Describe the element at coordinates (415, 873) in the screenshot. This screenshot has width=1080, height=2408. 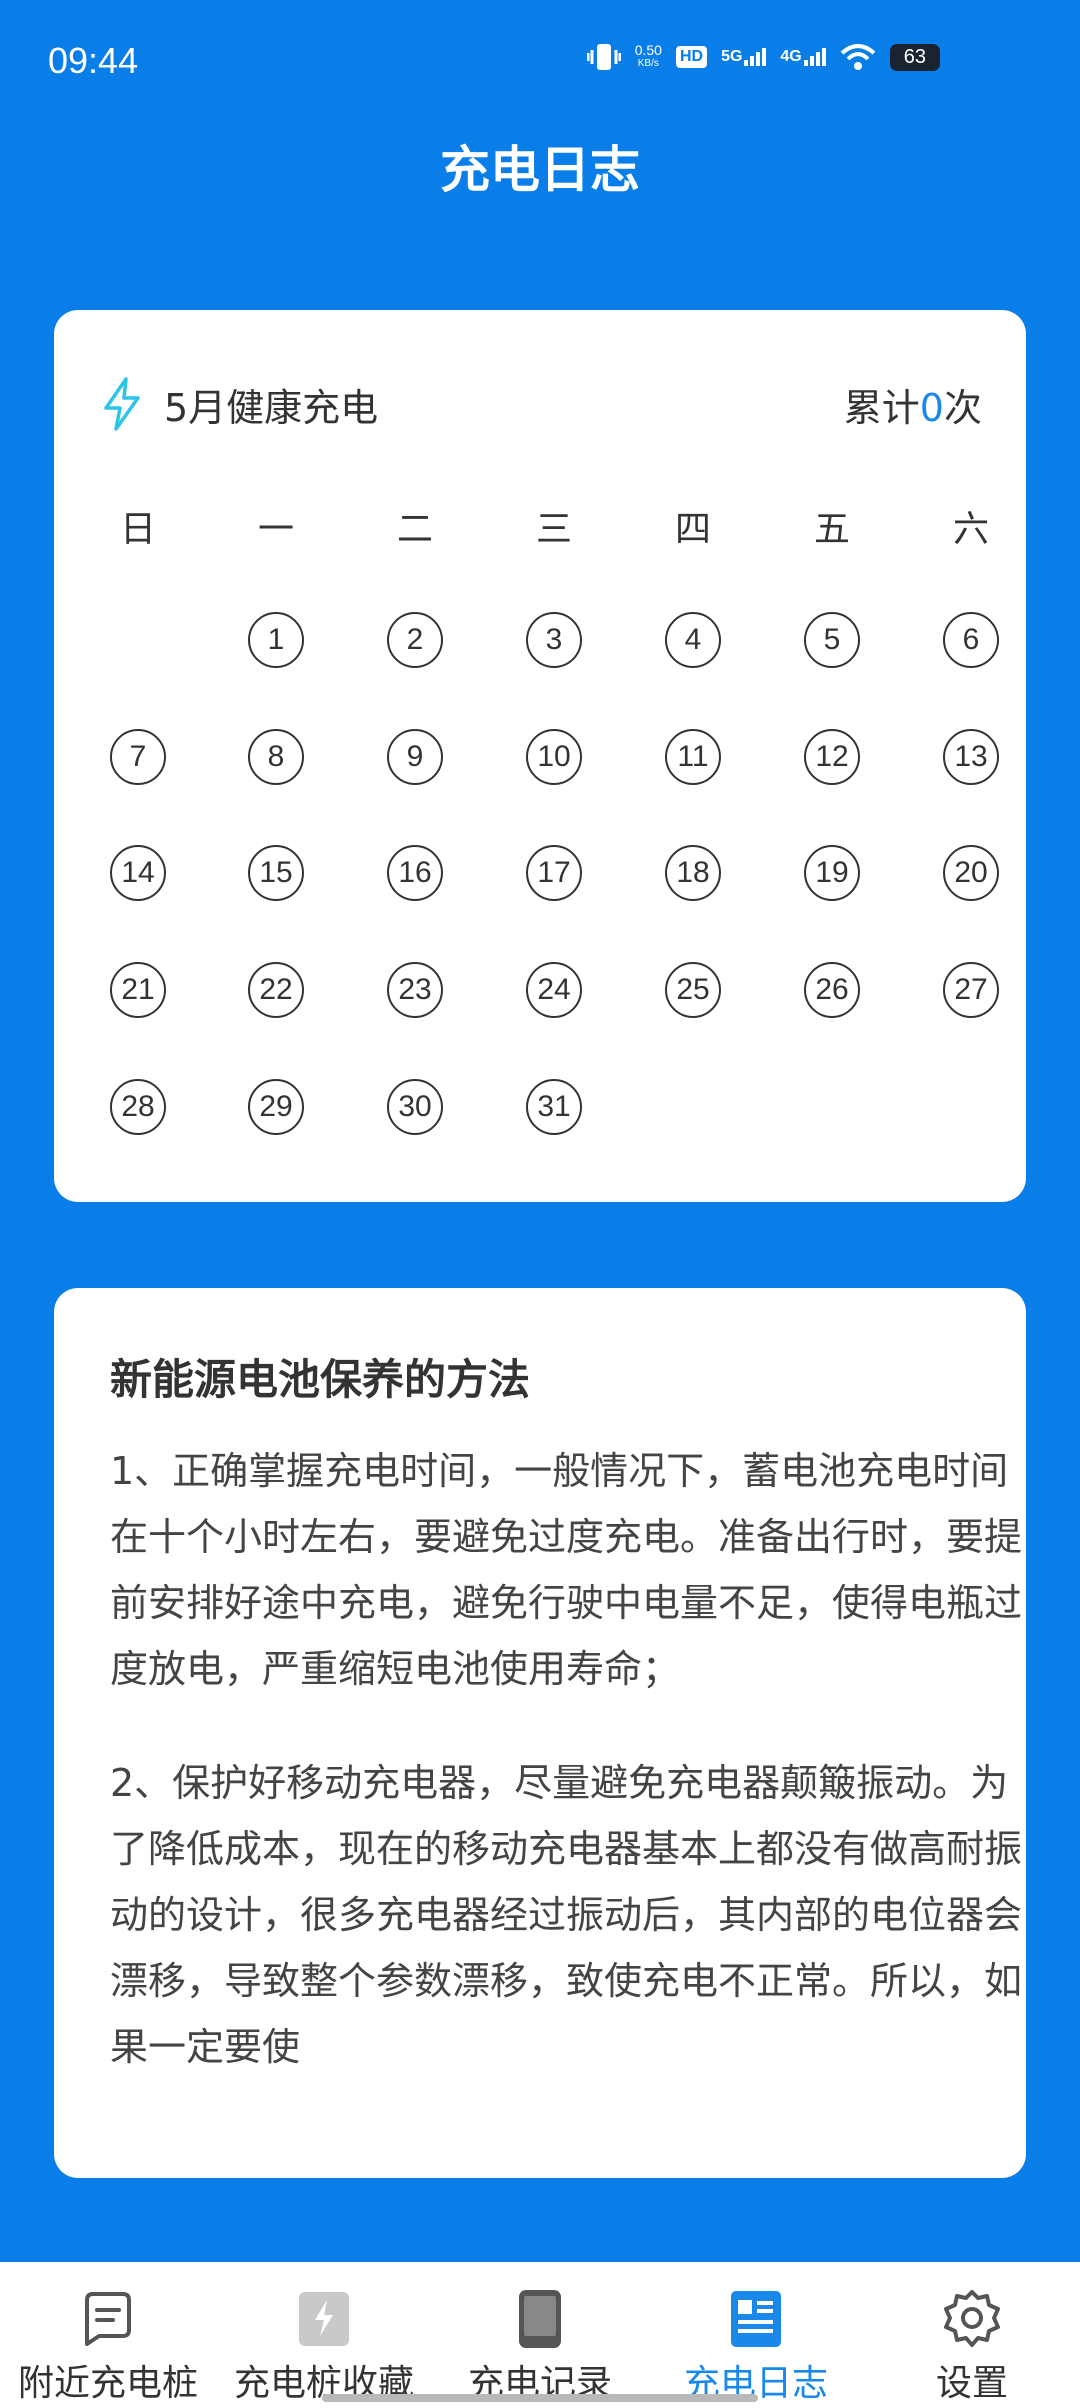
I see `calendar-day: 16` at that location.